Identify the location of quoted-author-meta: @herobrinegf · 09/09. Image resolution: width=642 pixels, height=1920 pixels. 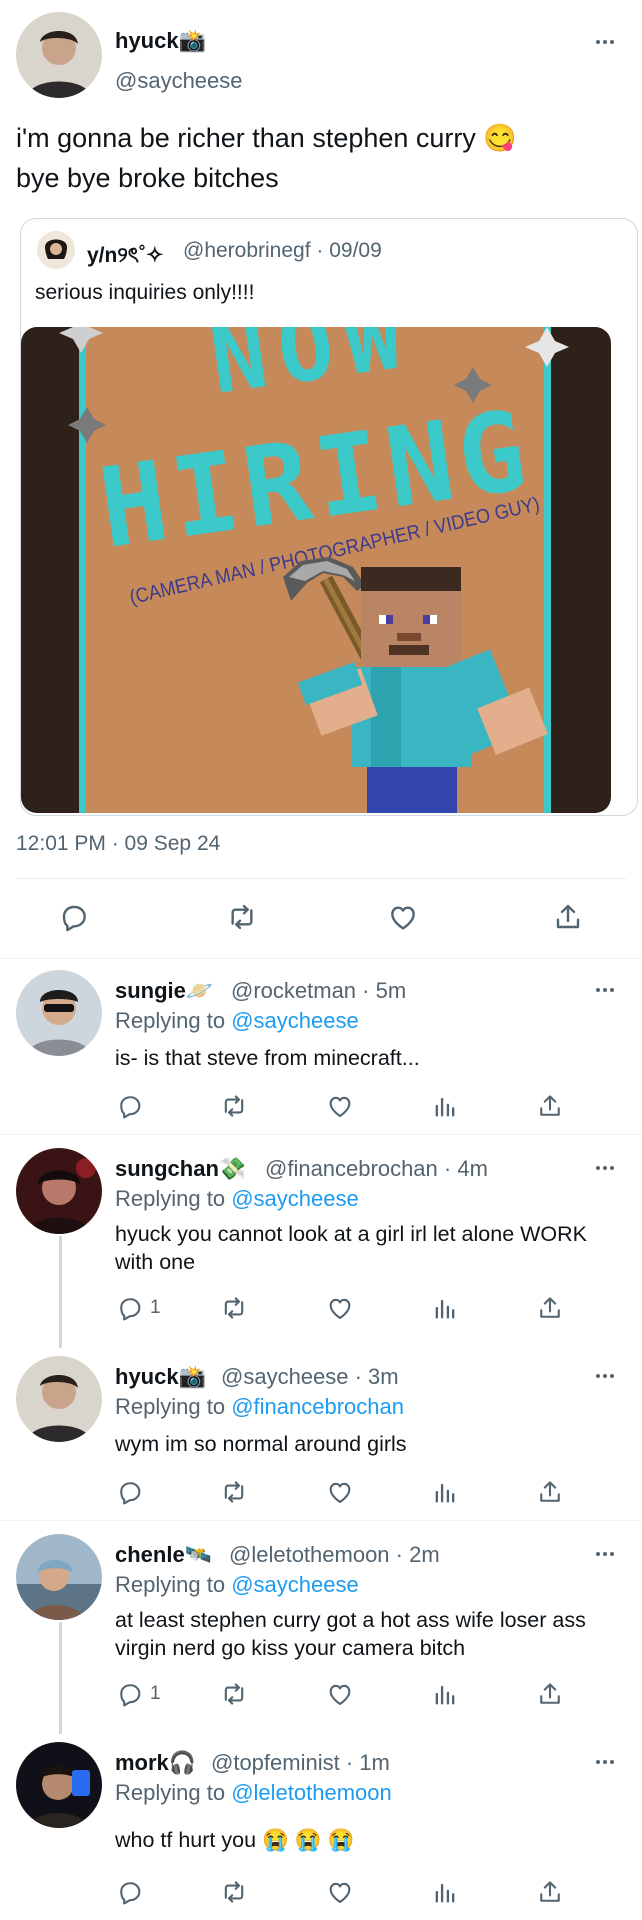
(282, 251).